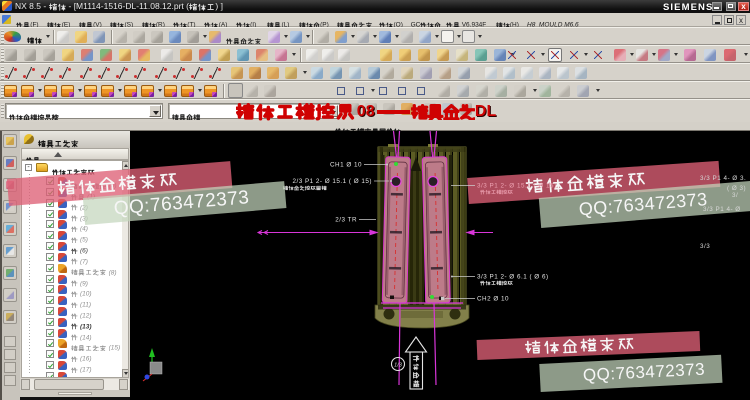 The width and height of the screenshot is (750, 400). I want to click on svg-text: 3/3 P1 2- Ø 6.1 ( Ø 6), so click(513, 277).